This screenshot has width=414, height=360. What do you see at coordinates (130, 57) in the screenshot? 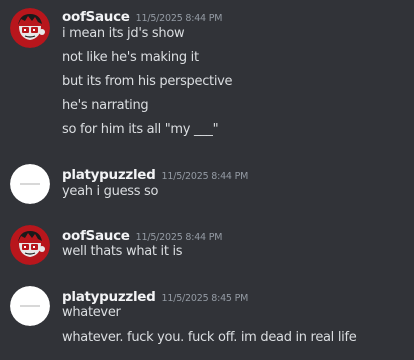
I see `message-text: not like he's making it` at bounding box center [130, 57].